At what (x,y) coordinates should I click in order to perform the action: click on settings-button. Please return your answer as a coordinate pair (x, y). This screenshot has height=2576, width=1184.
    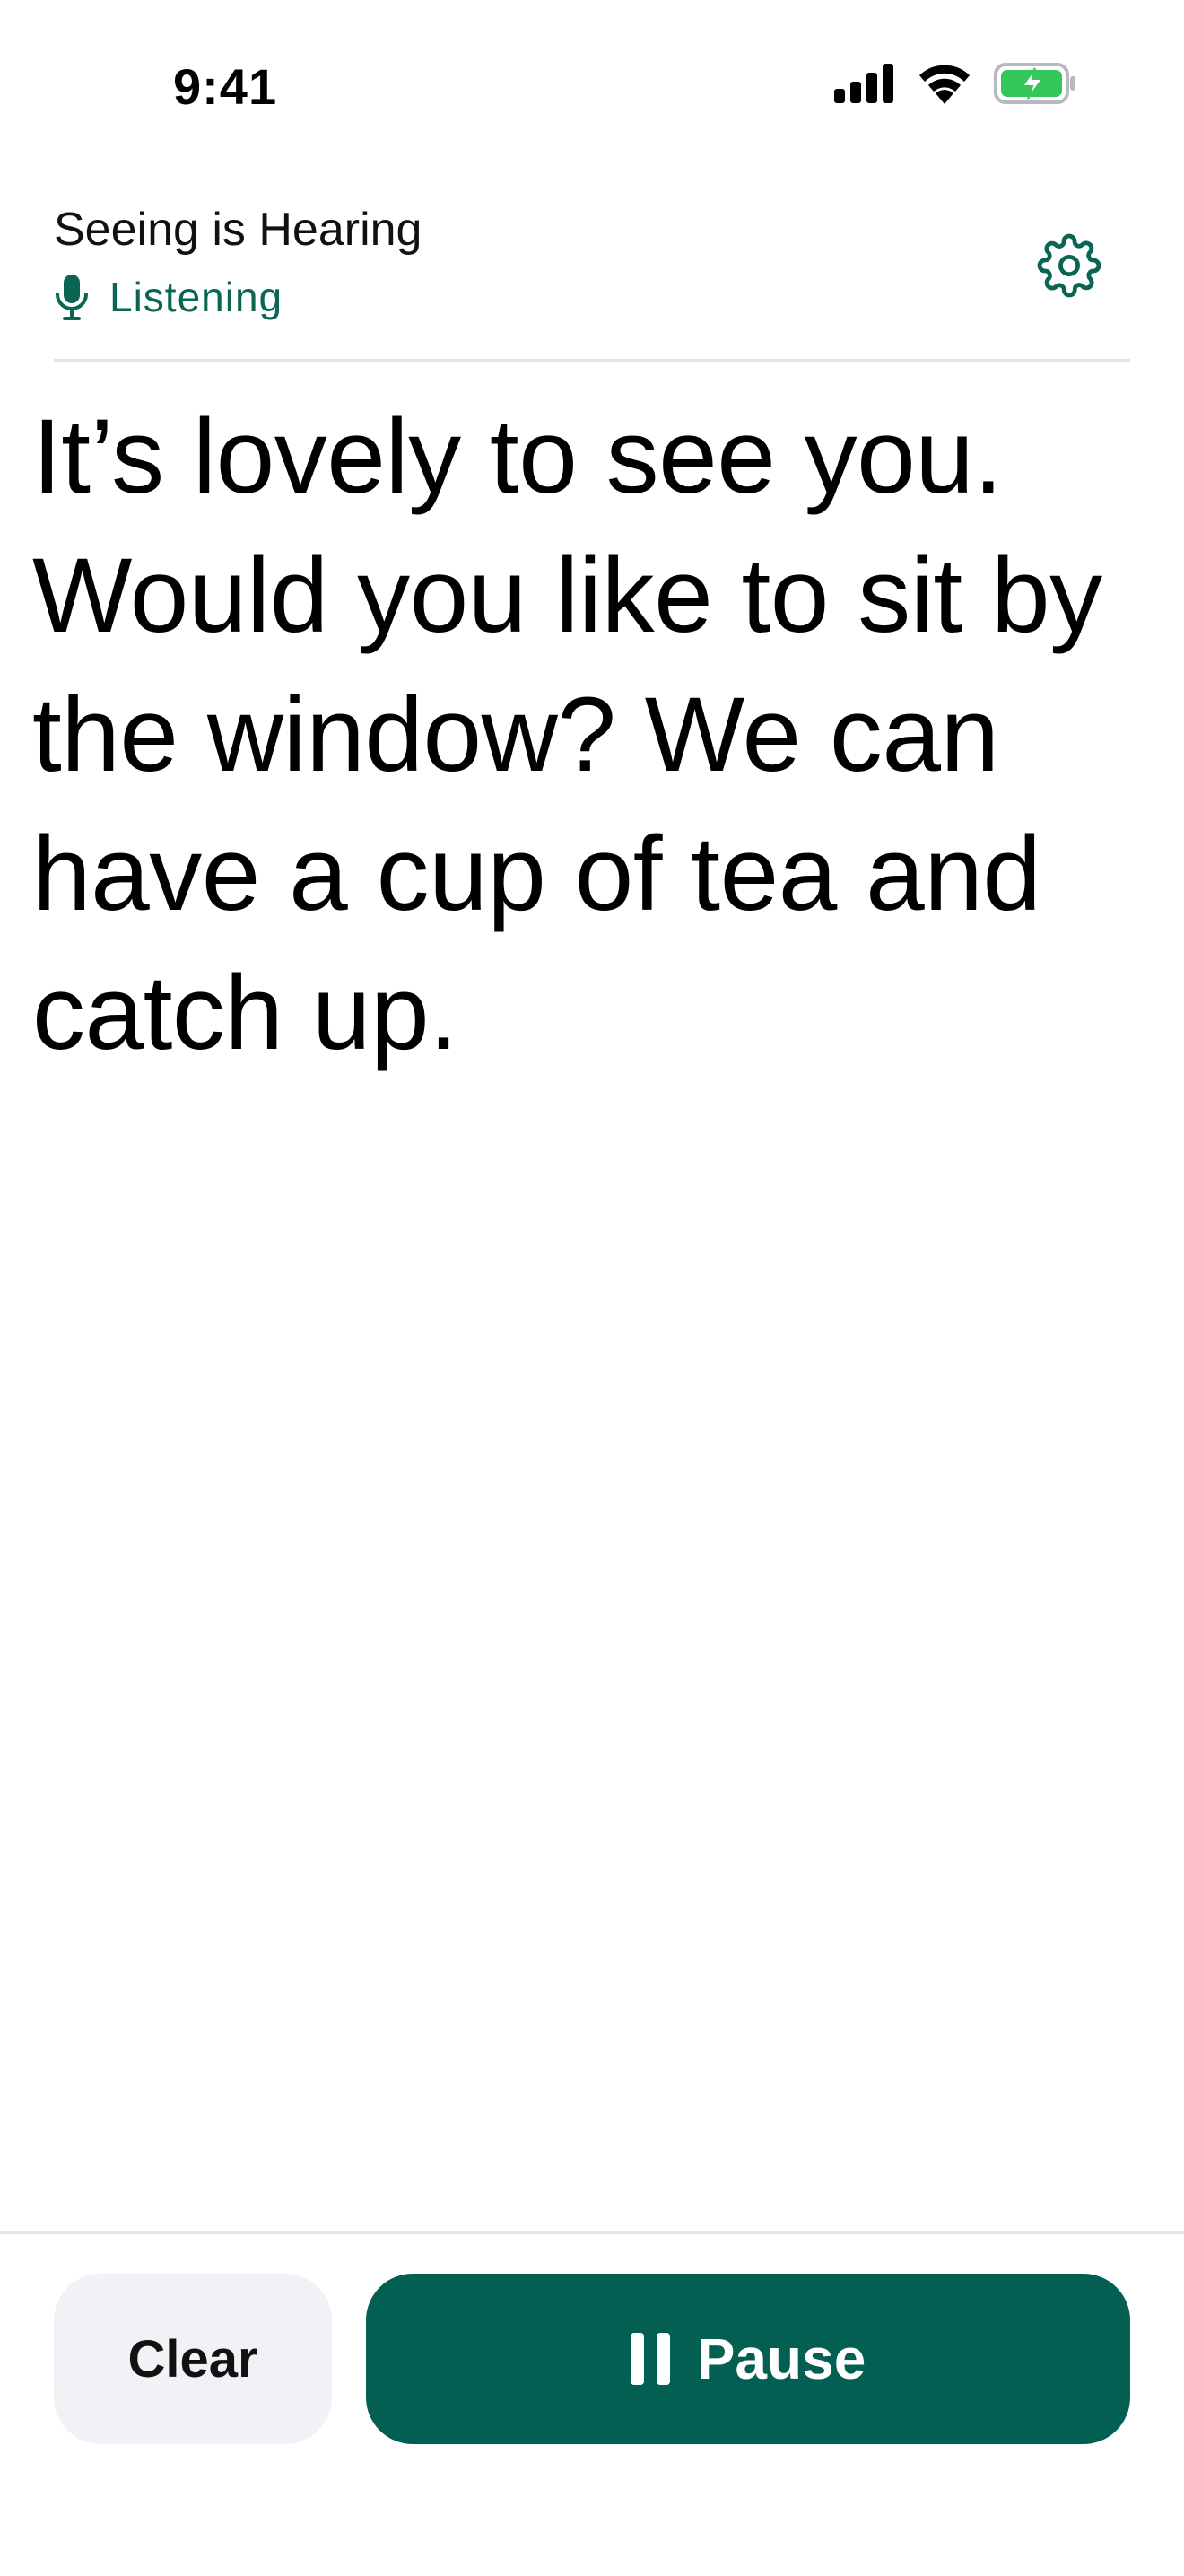
    Looking at the image, I should click on (1069, 267).